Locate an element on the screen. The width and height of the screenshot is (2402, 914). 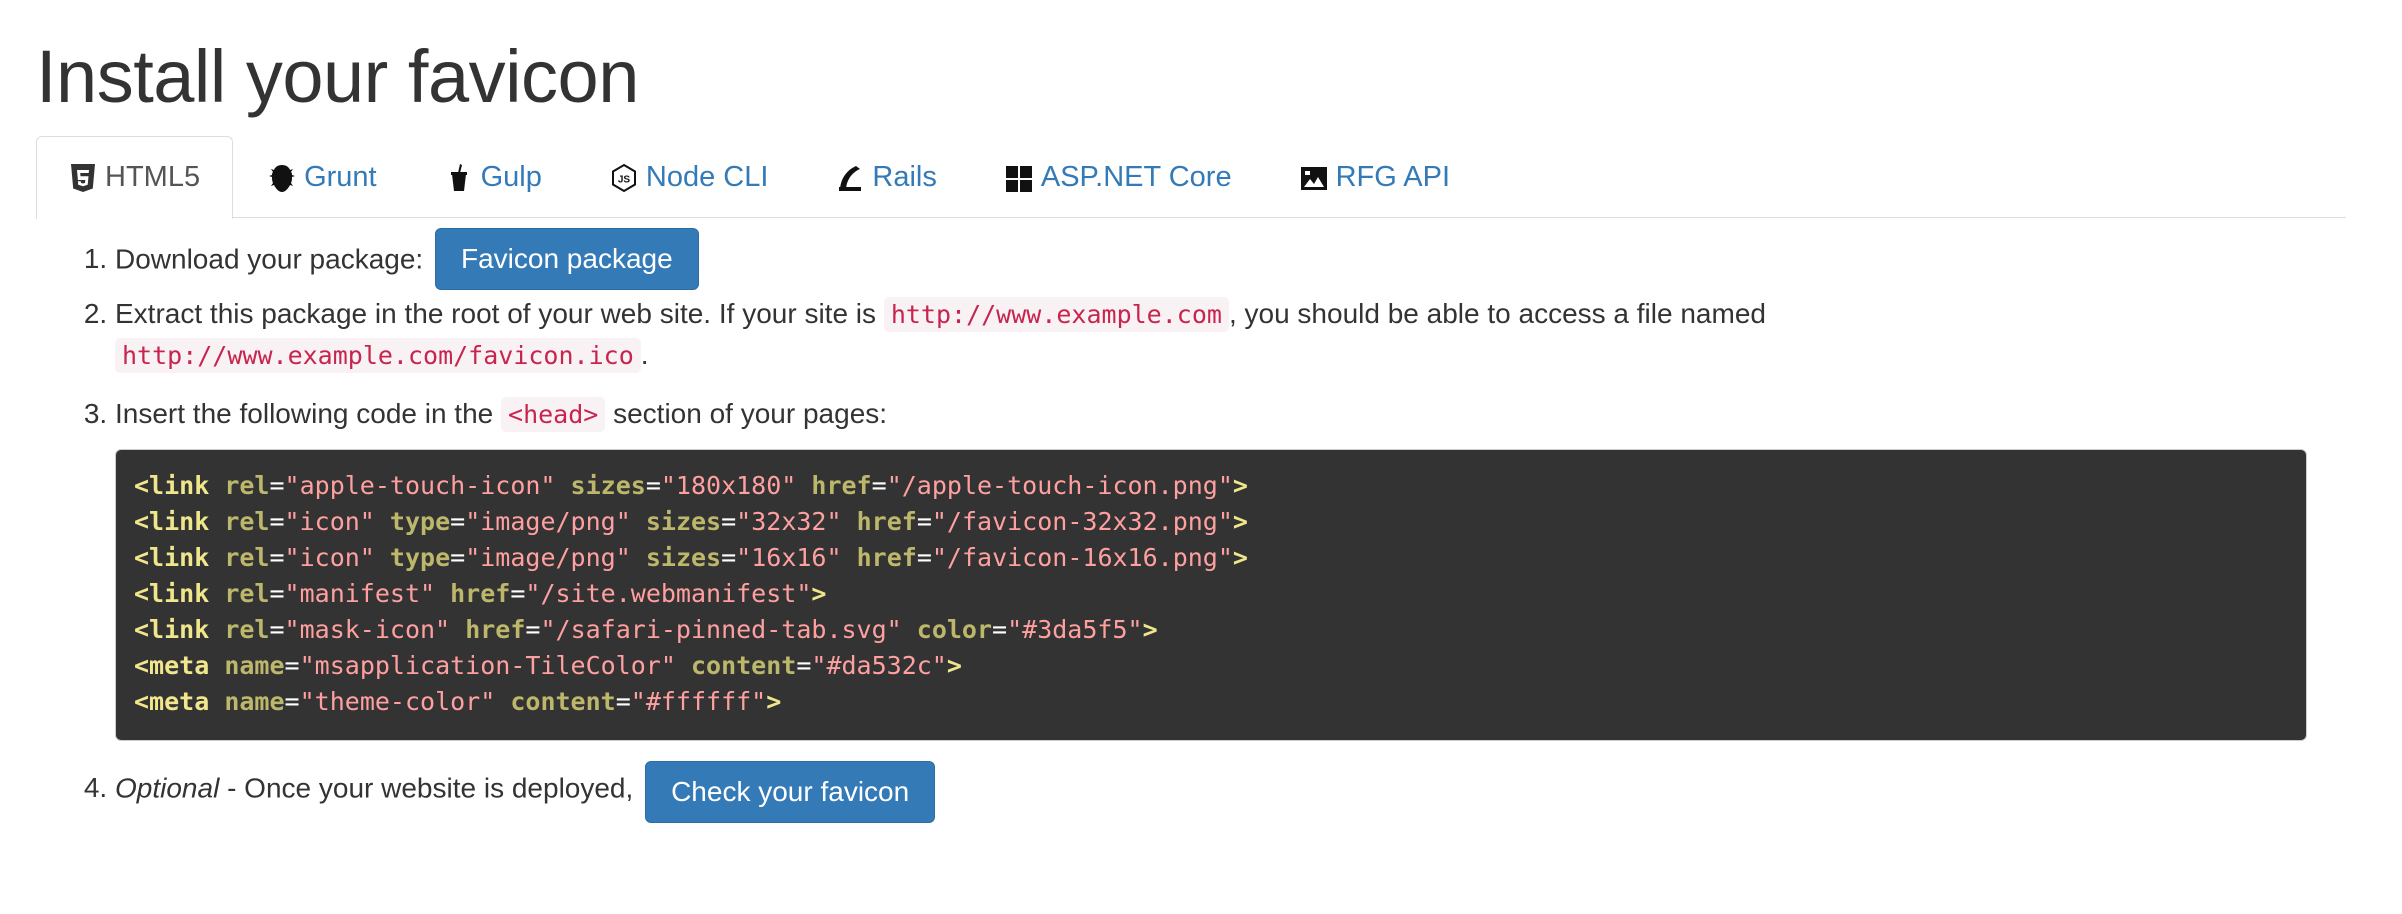
step-text: Insert the following code in the is located at coordinates (304, 413).